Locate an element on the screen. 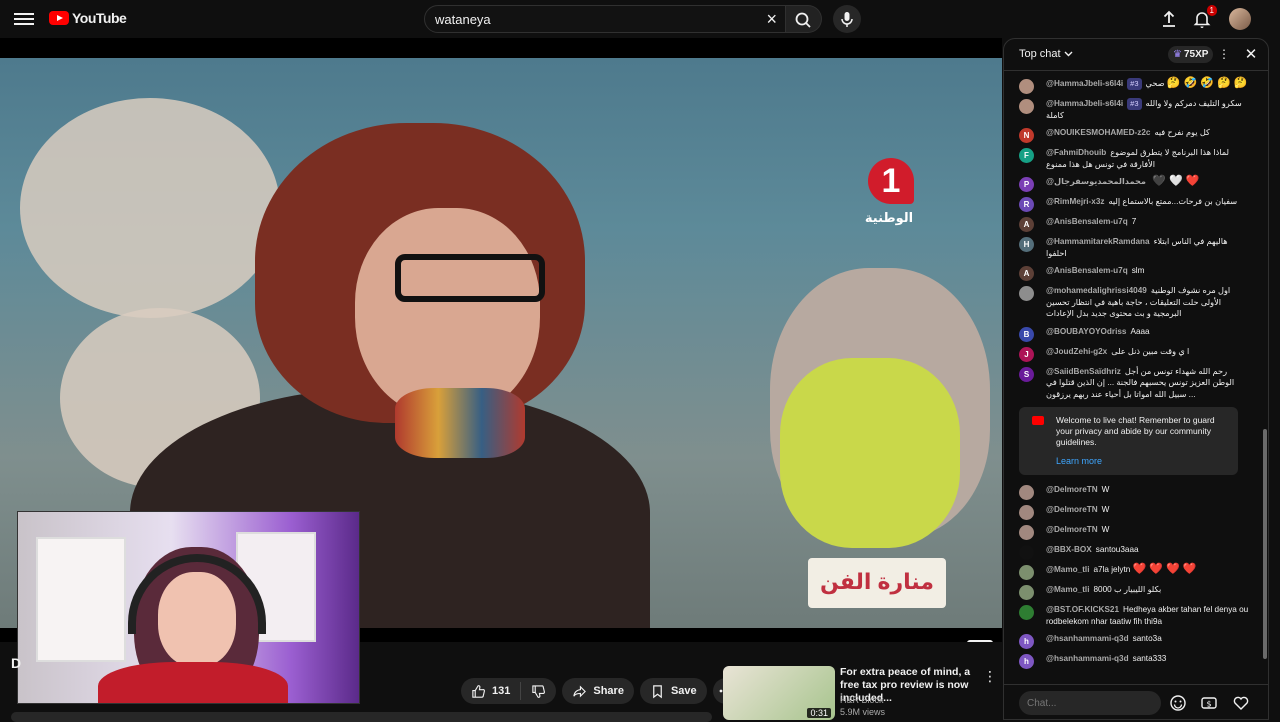 Image resolution: width=1280 pixels, height=722 pixels. chat-author: @BOUBAYOYOdriss is located at coordinates (1086, 331).